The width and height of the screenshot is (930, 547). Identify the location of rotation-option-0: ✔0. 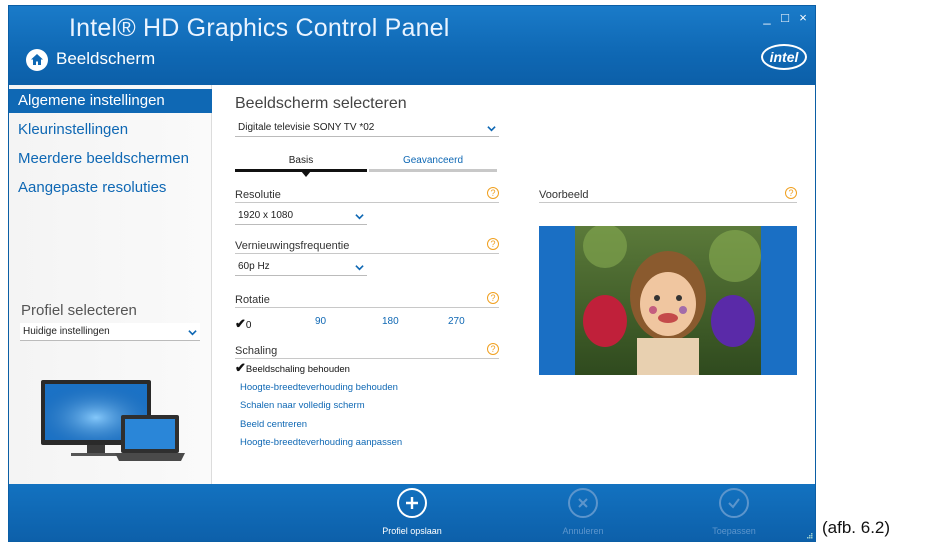
(243, 324).